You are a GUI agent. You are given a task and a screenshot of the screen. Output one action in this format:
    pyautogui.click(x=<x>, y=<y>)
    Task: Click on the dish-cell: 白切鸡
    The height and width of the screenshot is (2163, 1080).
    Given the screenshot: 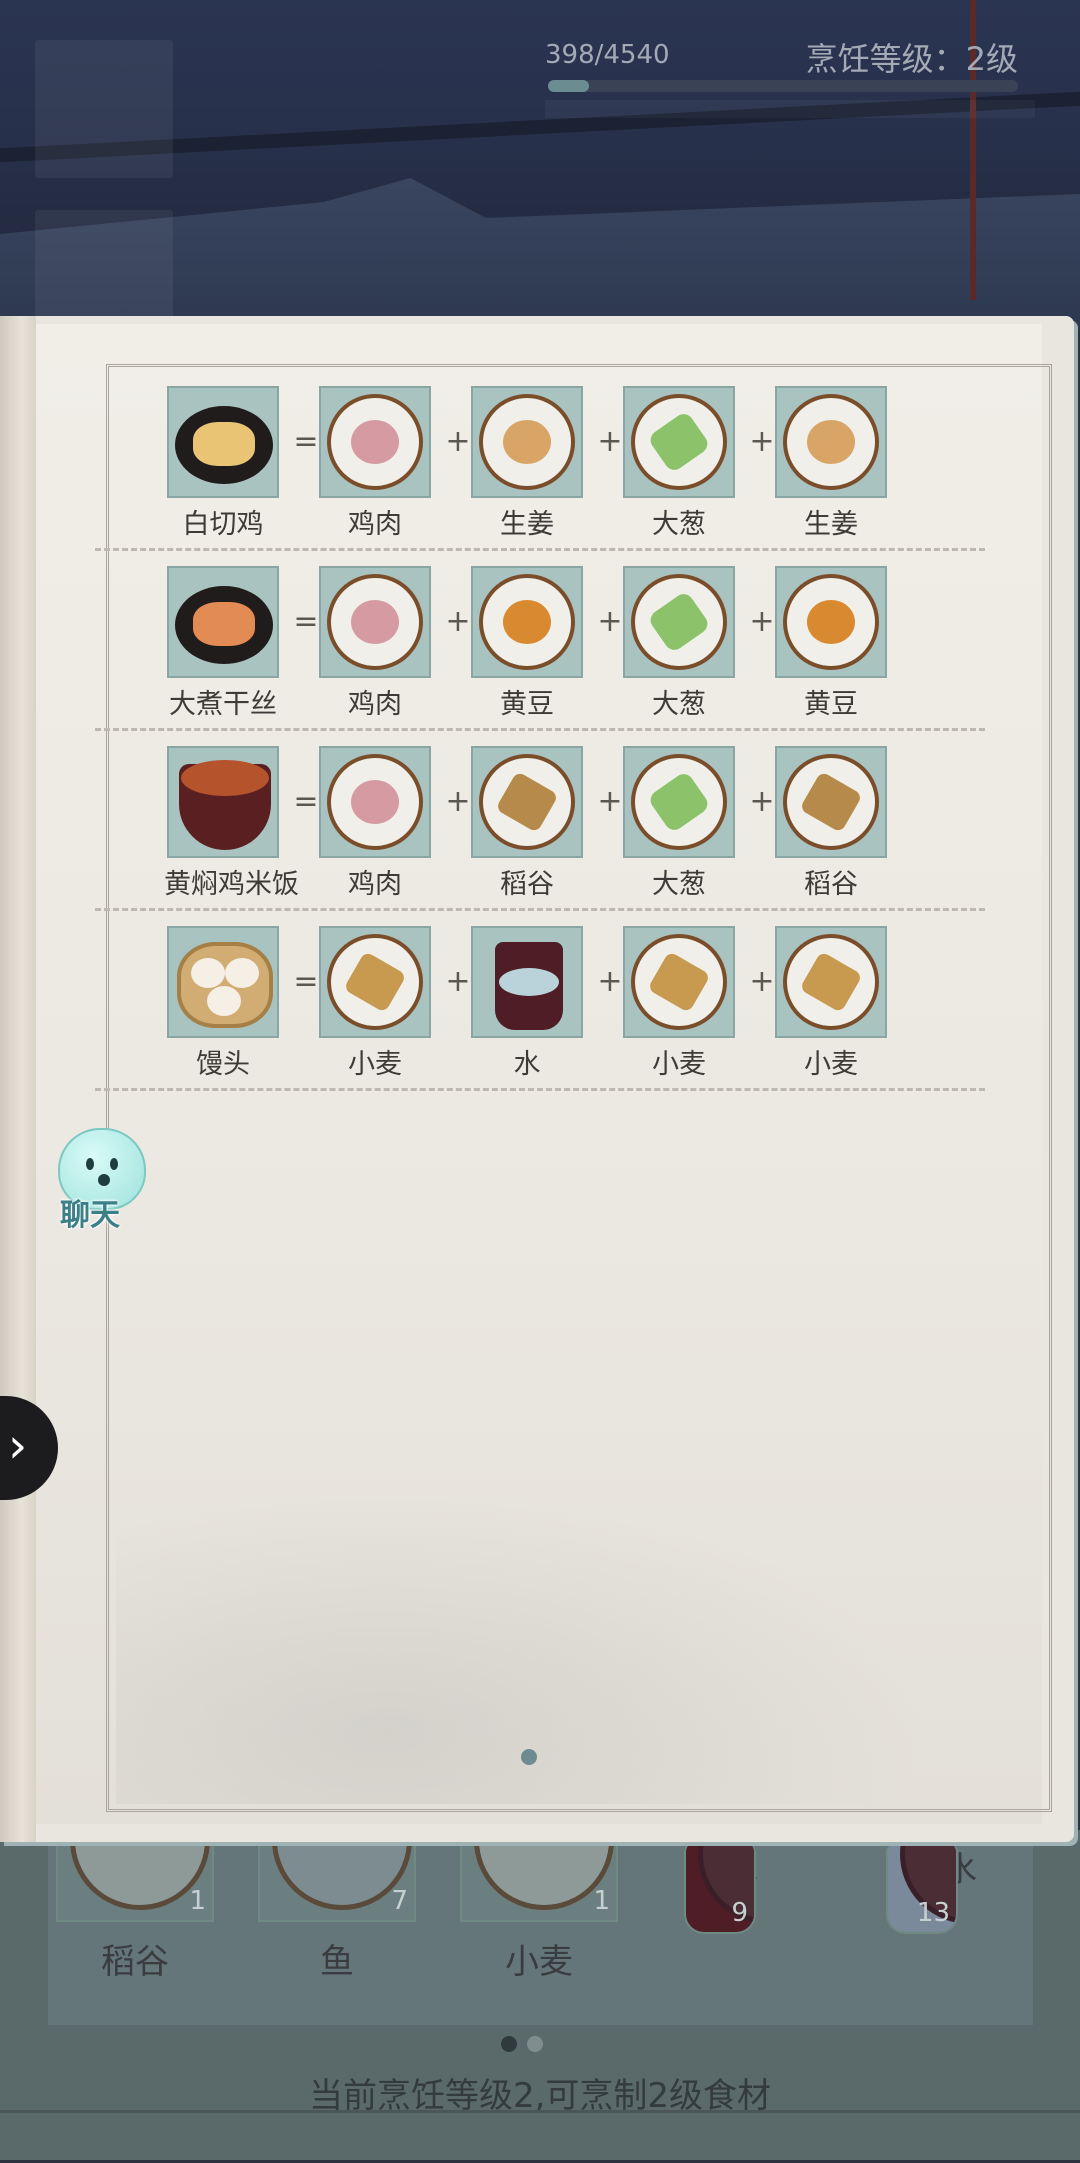 What is the action you would take?
    pyautogui.click(x=223, y=463)
    